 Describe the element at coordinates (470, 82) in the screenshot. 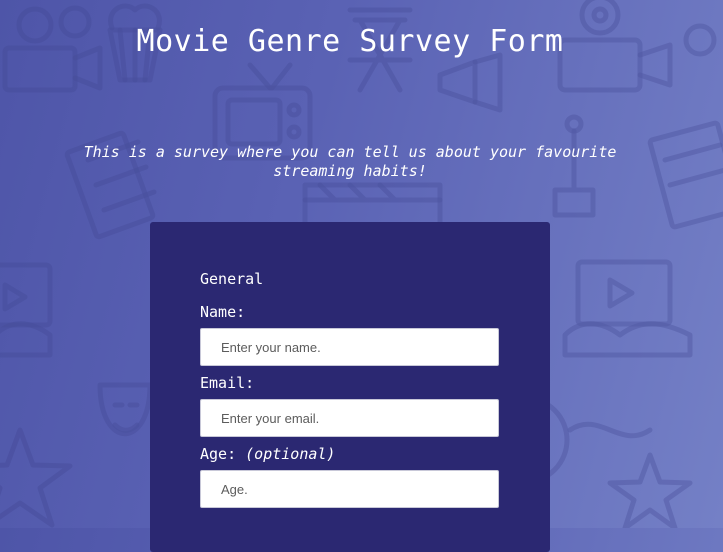

I see `megaphone-icon` at that location.